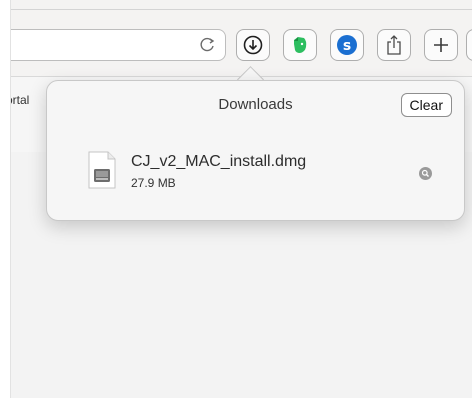 The width and height of the screenshot is (472, 398). I want to click on toolbar-top-border, so click(236, 9).